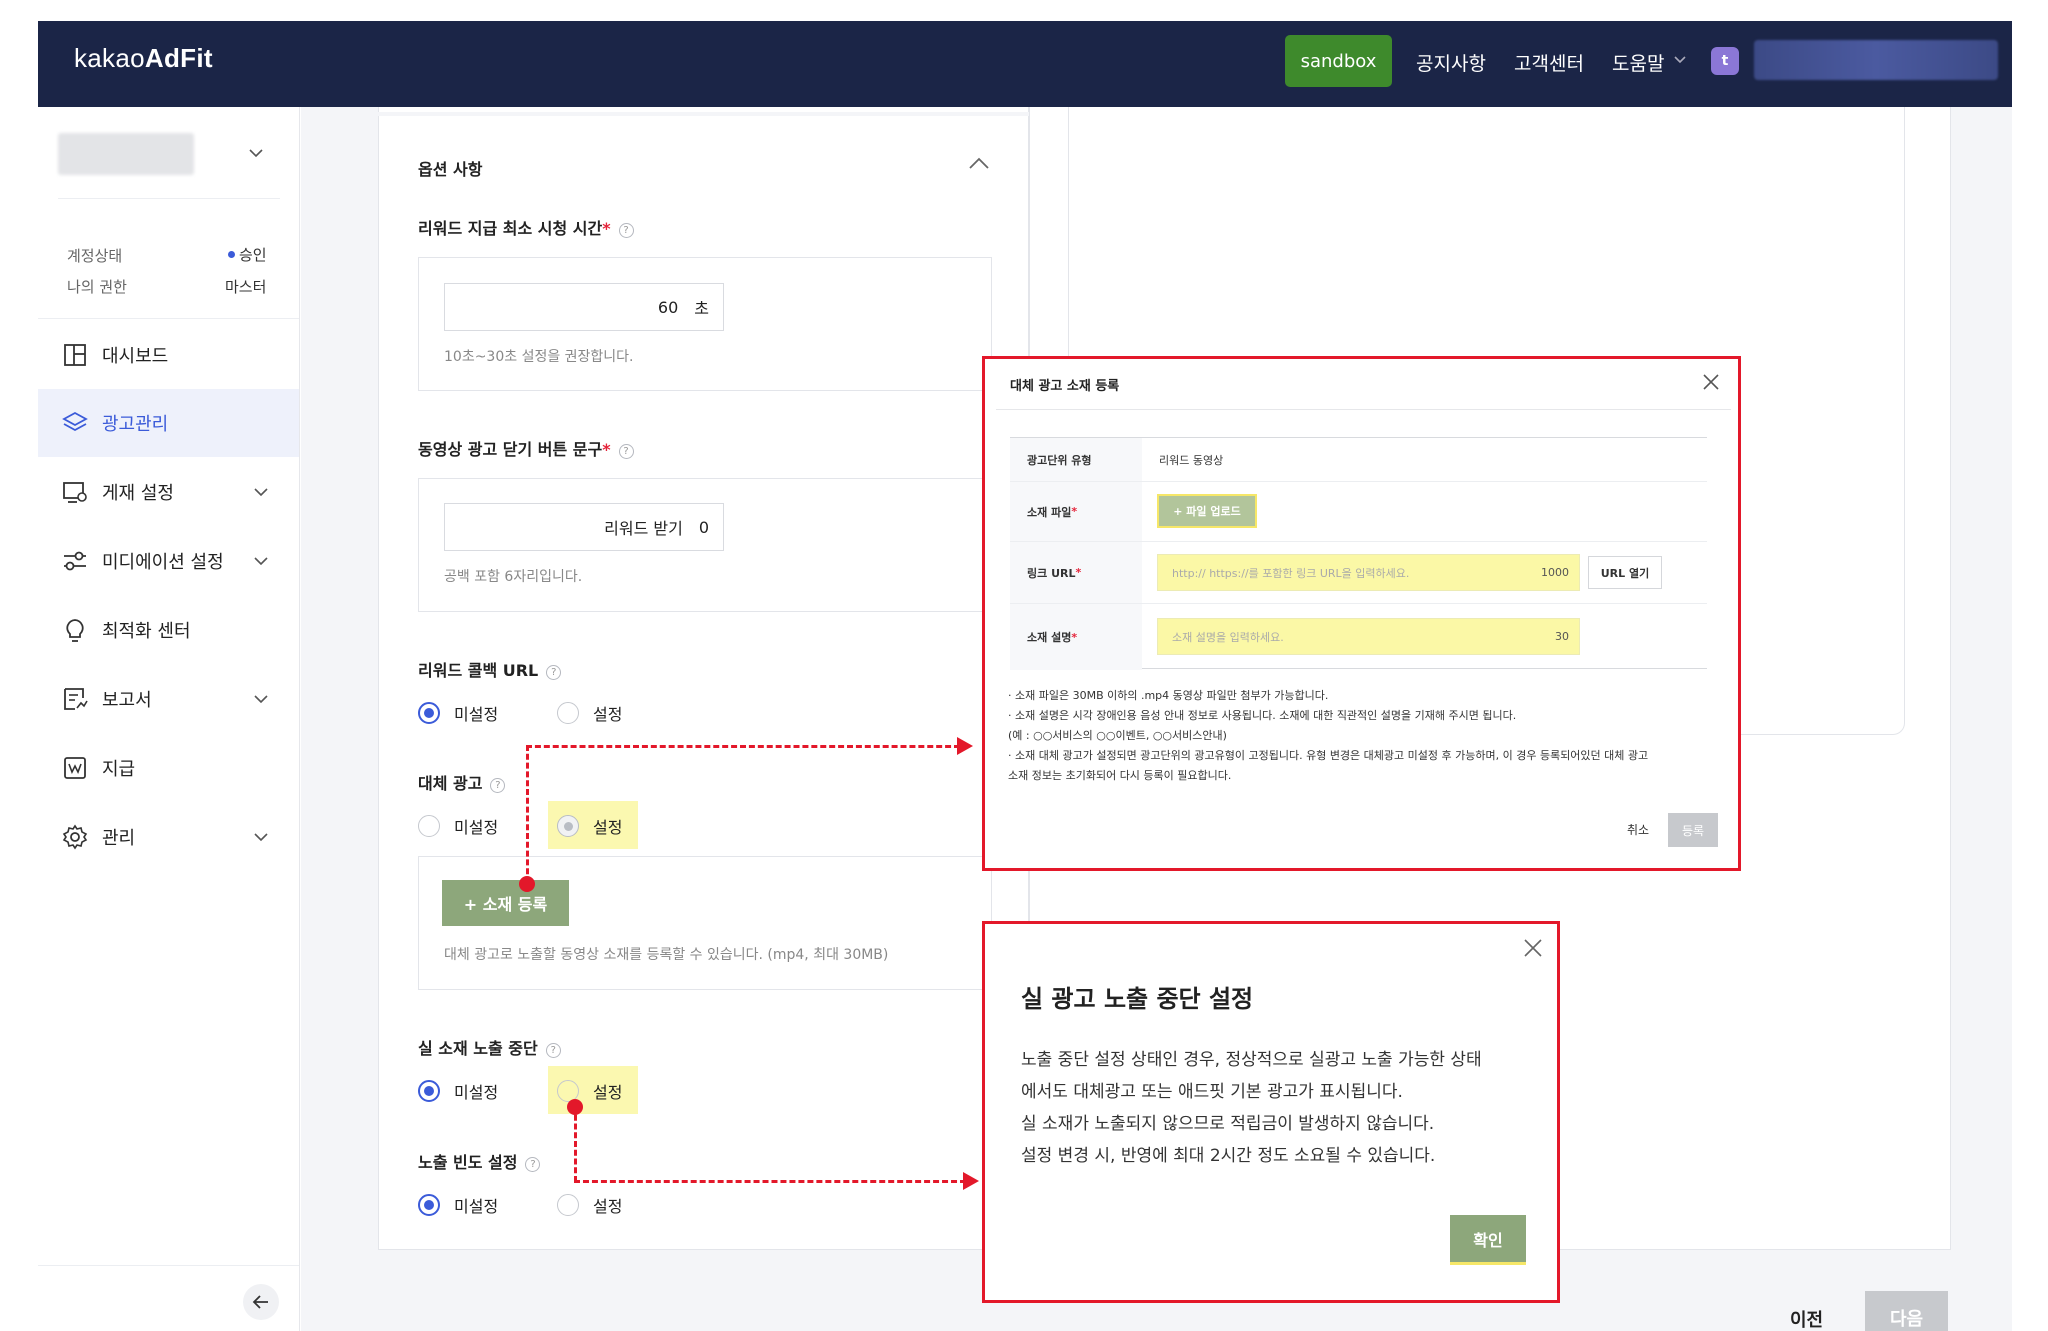 The width and height of the screenshot is (2048, 1331). What do you see at coordinates (168, 837) in the screenshot?
I see `sidebar-item-admin: 관리` at bounding box center [168, 837].